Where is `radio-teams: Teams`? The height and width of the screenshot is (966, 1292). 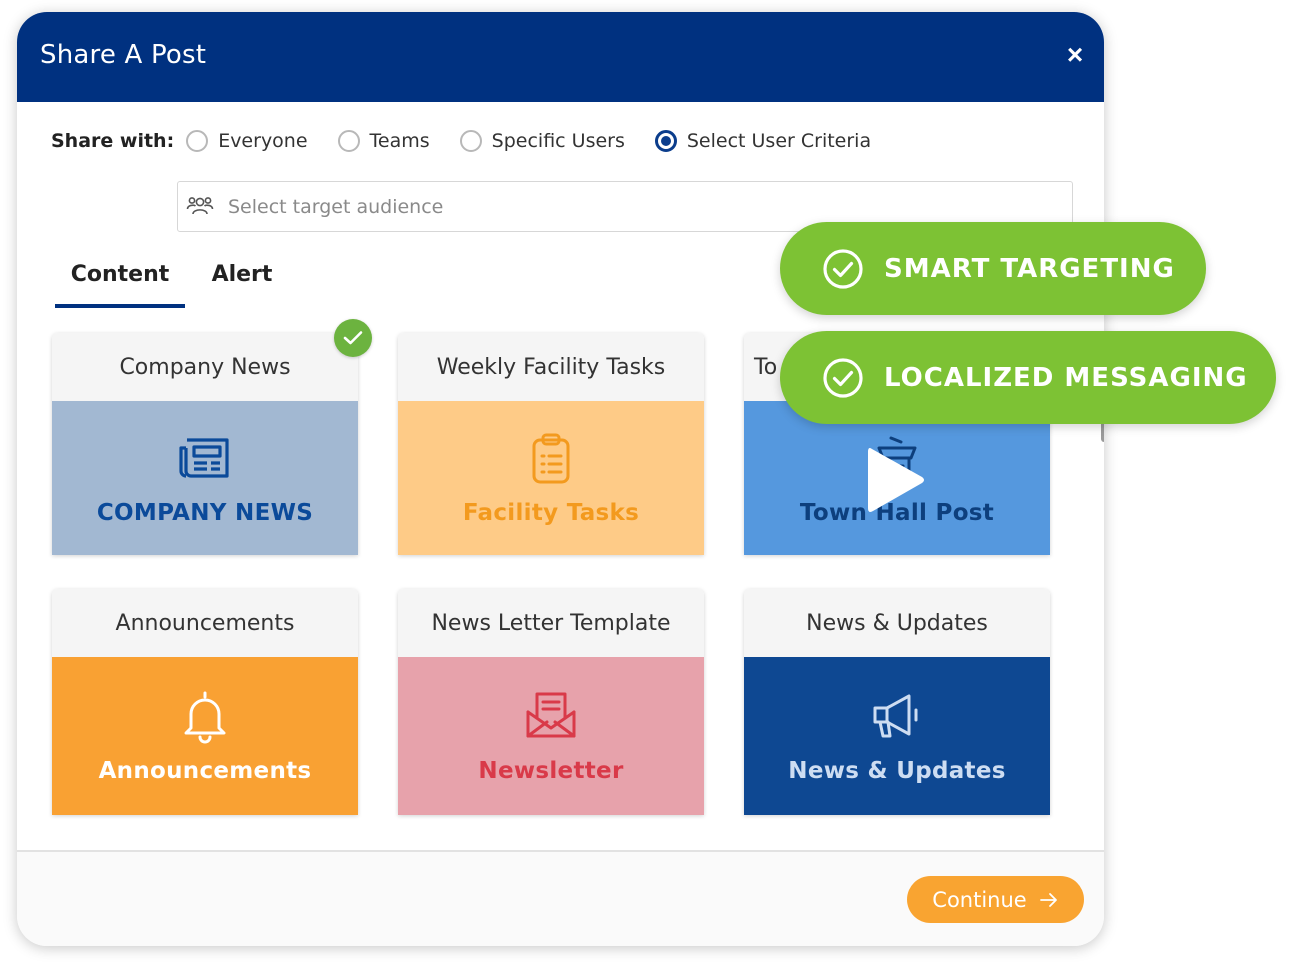 radio-teams: Teams is located at coordinates (383, 141).